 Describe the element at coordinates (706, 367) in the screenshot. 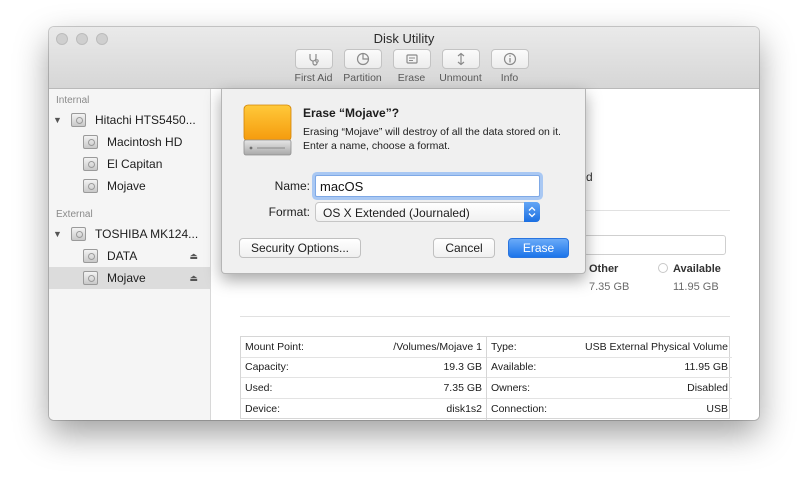

I see `info-value: 11.95 GB` at that location.